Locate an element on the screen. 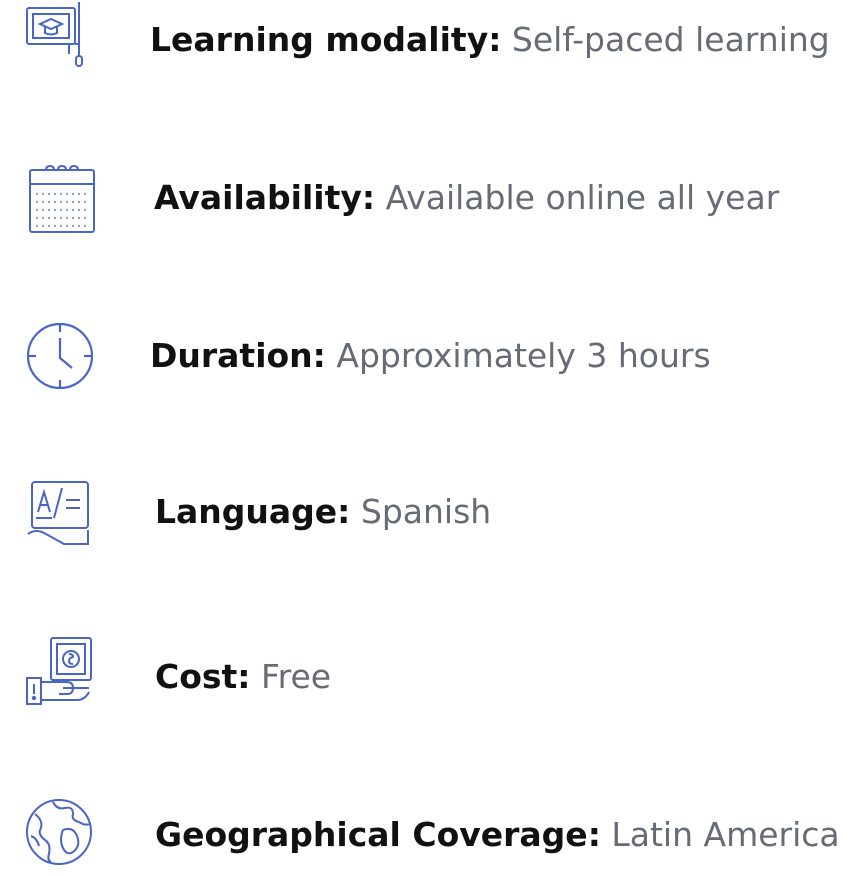 Image resolution: width=853 pixels, height=876 pixels. item-label: Availability: is located at coordinates (265, 197).